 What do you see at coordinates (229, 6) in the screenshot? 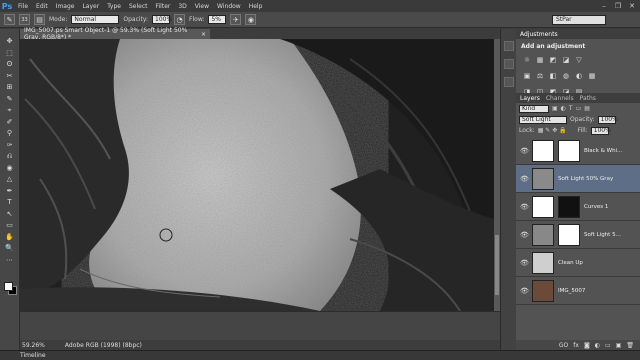
I see `menu-window: Window` at bounding box center [229, 6].